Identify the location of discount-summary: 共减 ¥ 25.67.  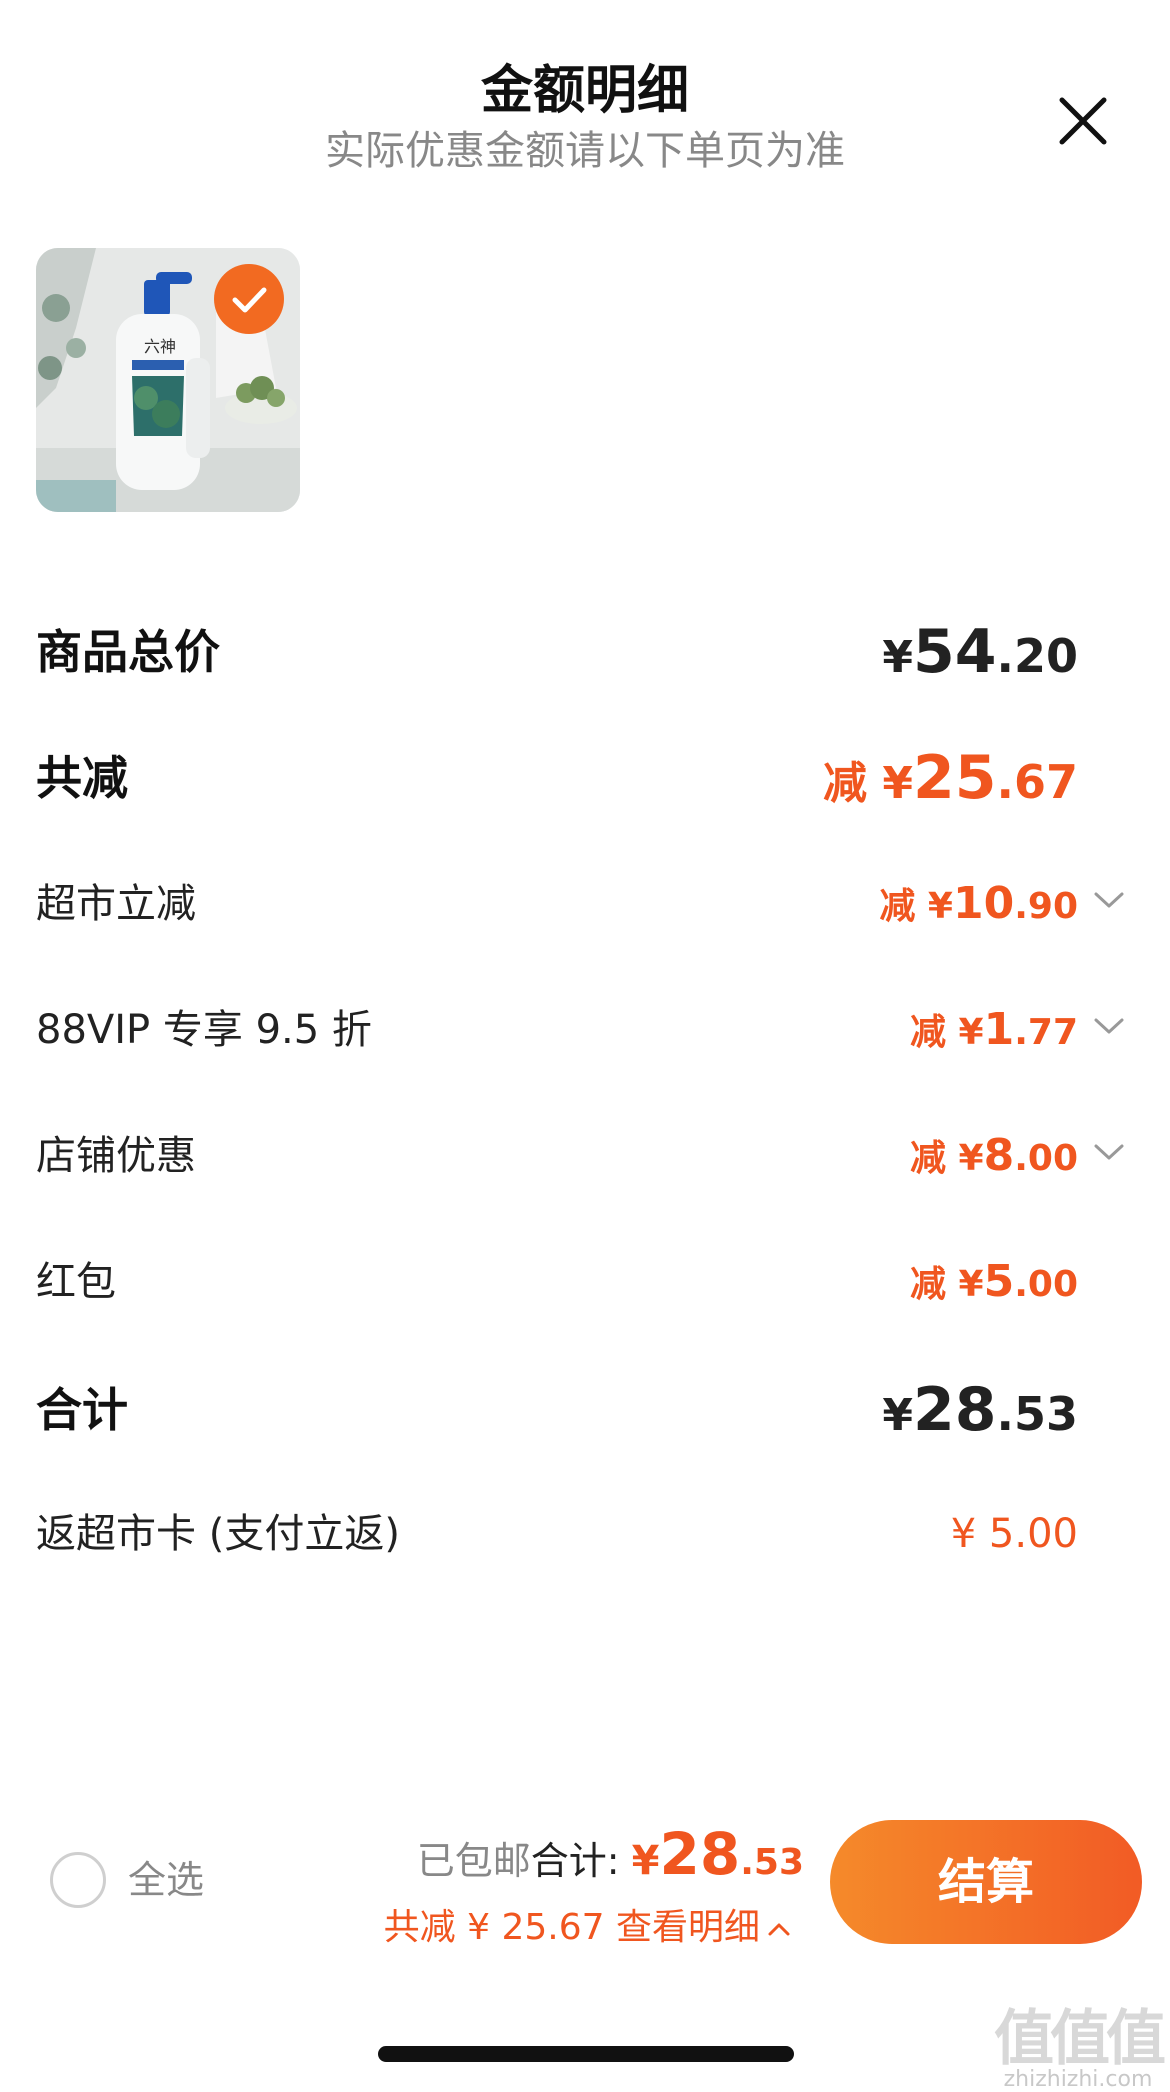
(494, 1927).